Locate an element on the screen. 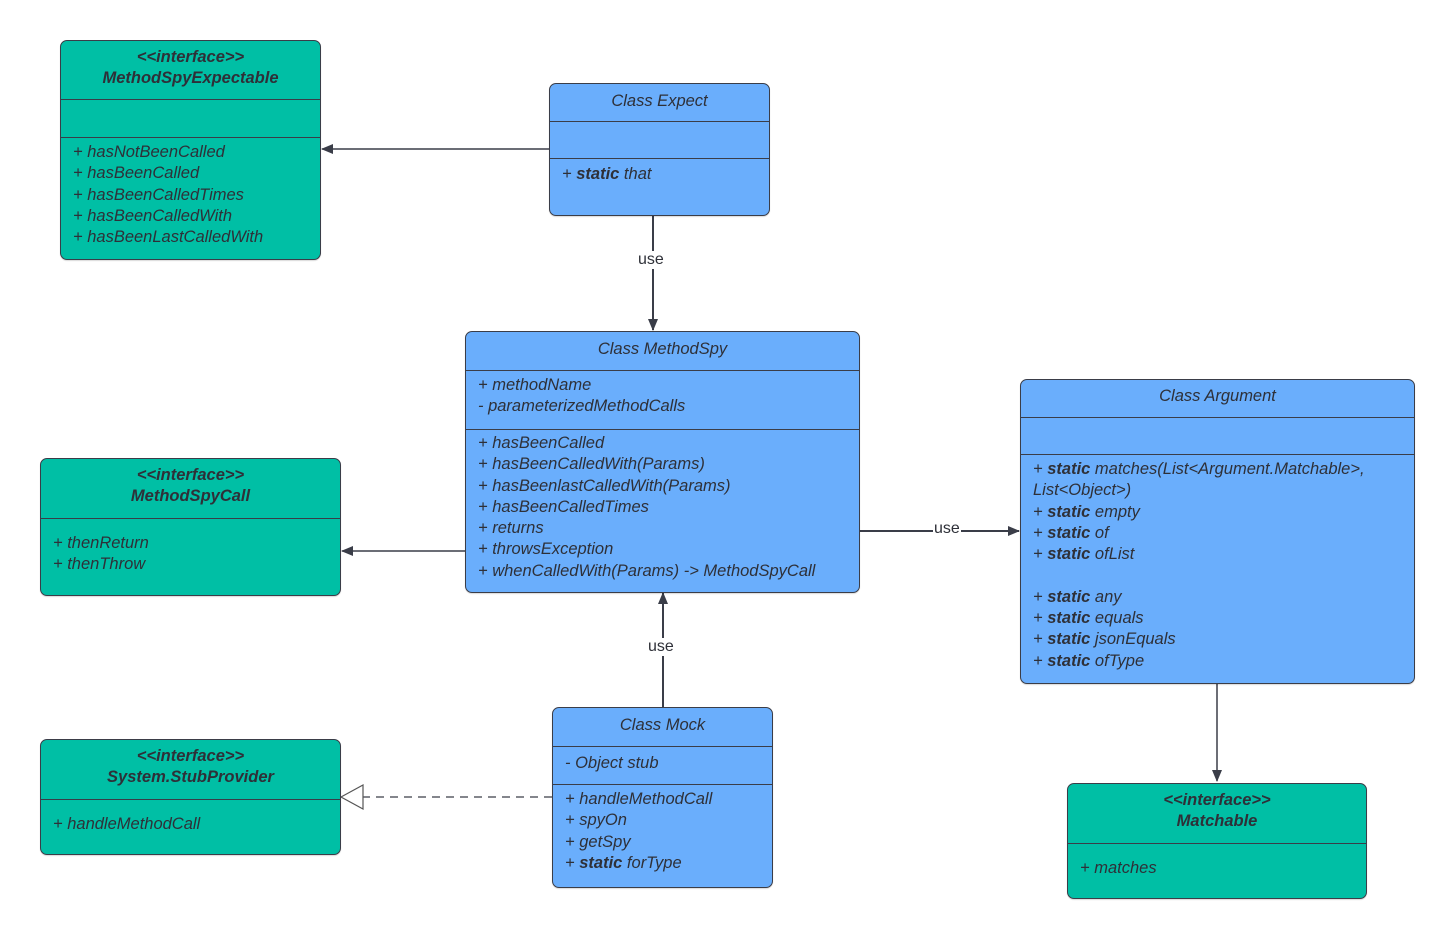 This screenshot has height=939, width=1455. methods-section: + handleMethodCall is located at coordinates (190, 817).